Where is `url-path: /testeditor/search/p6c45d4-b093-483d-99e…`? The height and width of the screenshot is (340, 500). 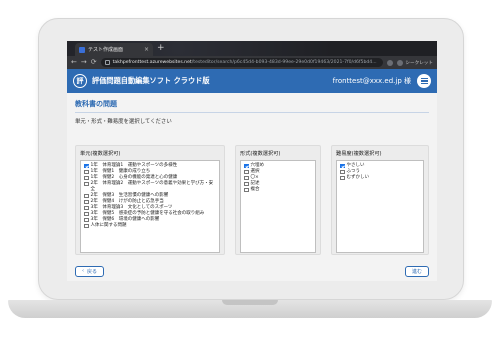
url-path: /testeditor/search/p6c45d4-b093-483d-99e… is located at coordinates (284, 62).